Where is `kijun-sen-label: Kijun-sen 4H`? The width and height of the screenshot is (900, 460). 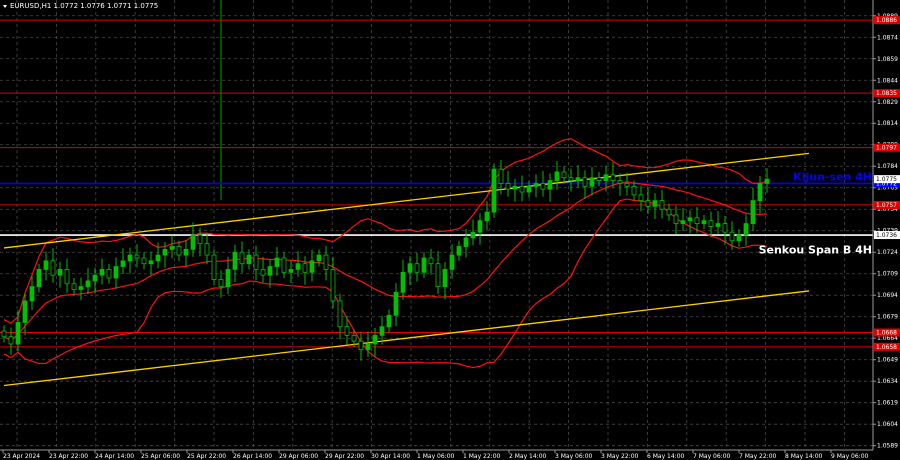 kijun-sen-label: Kijun-sen 4H is located at coordinates (832, 176).